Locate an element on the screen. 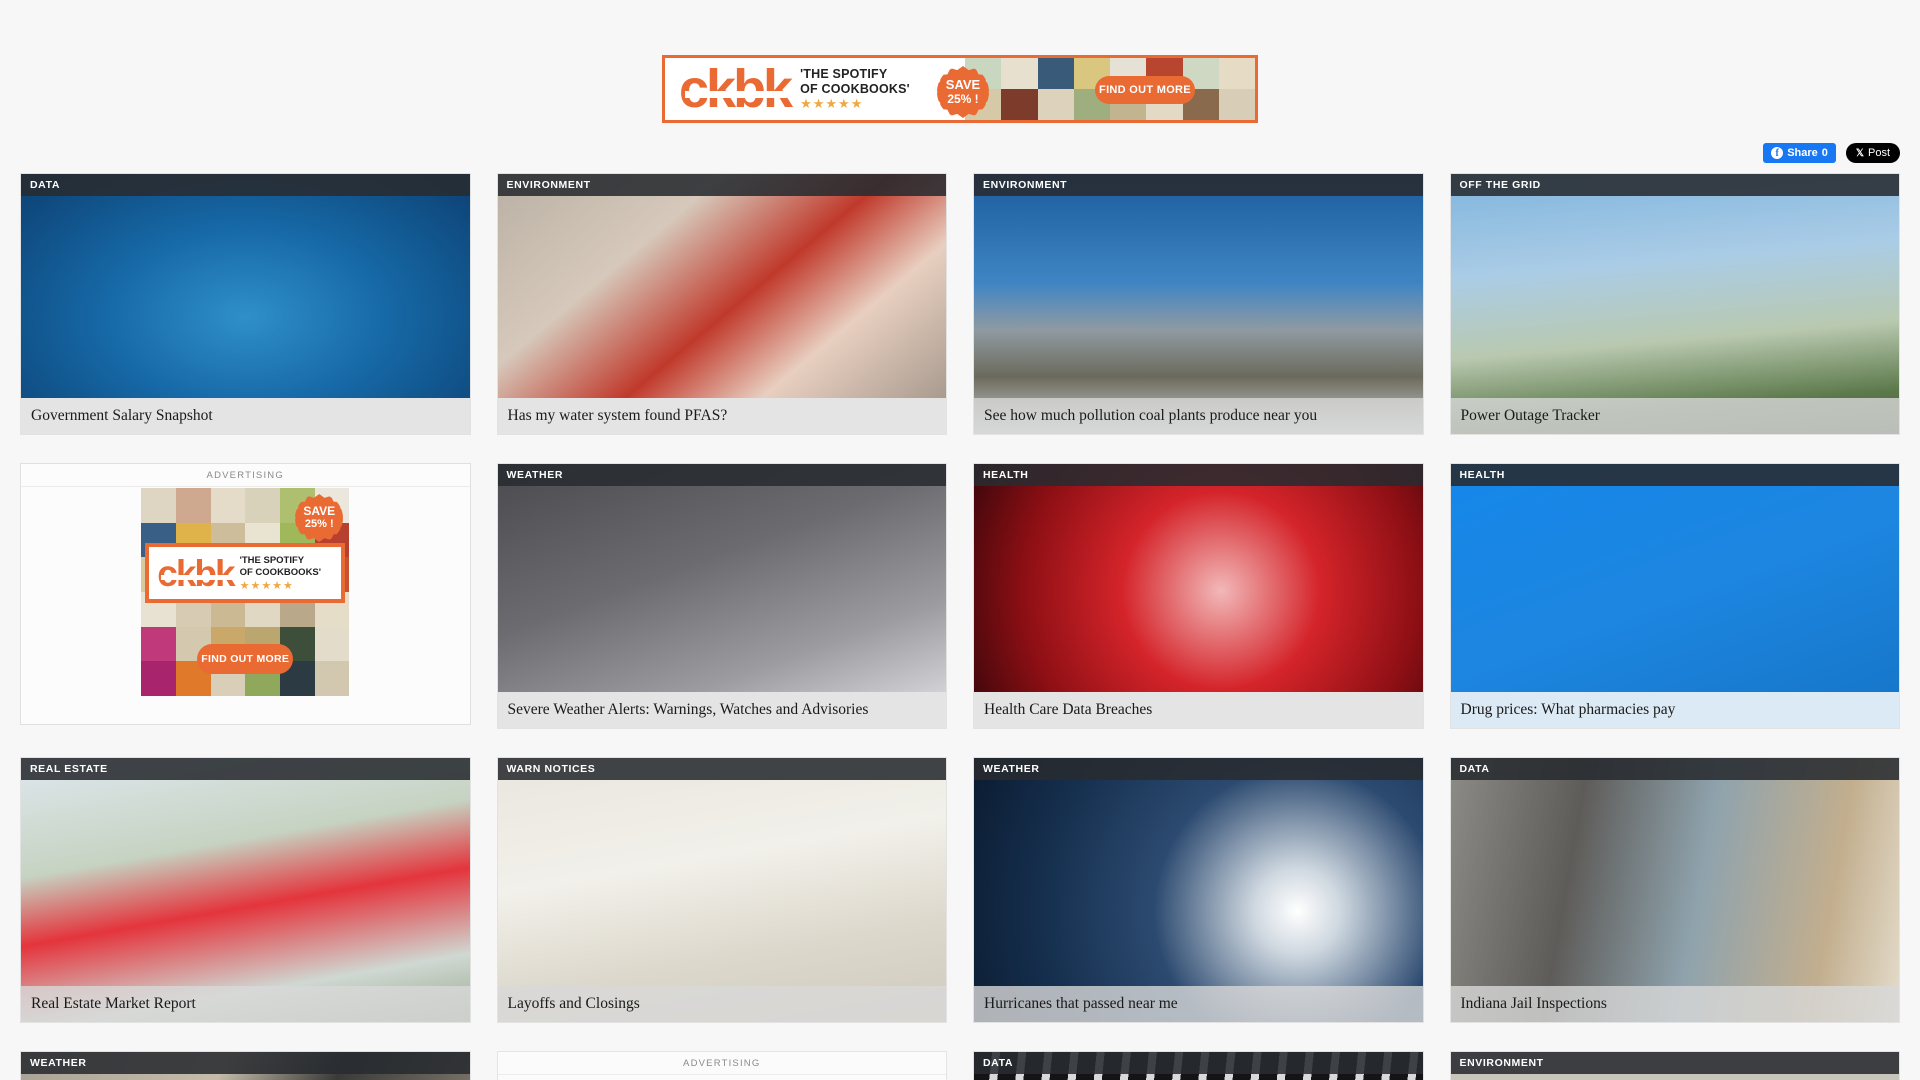 The image size is (1920, 1080). card-title: Real Estate Market Report is located at coordinates (245, 1004).